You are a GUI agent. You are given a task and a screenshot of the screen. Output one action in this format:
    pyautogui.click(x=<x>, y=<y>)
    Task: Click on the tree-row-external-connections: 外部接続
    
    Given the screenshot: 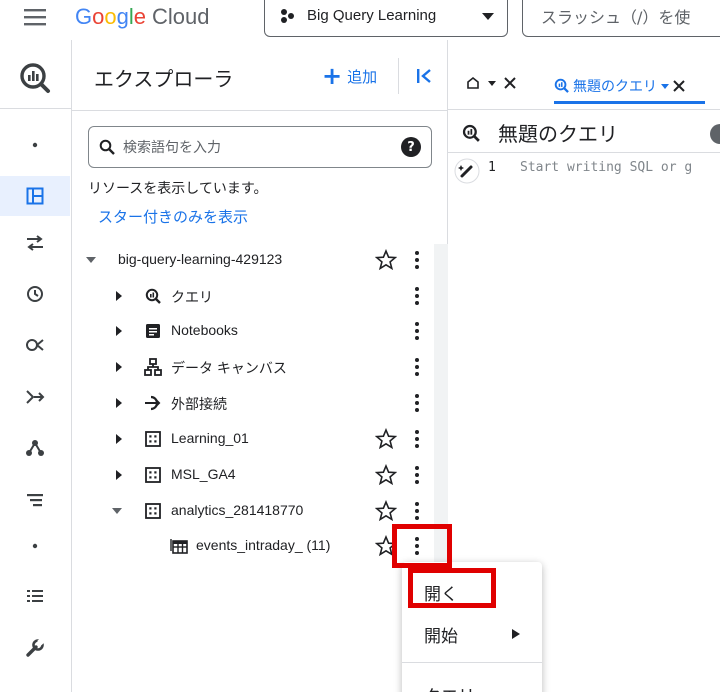 What is the action you would take?
    pyautogui.click(x=252, y=403)
    